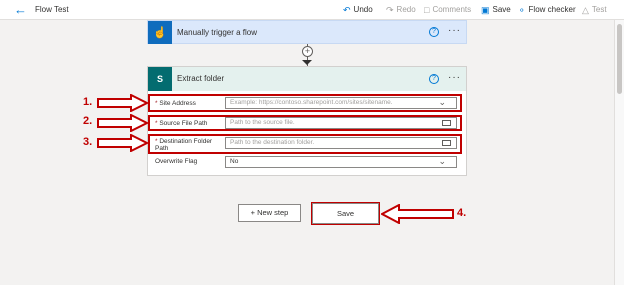 This screenshot has width=624, height=285. I want to click on new-step-button: + New step, so click(269, 213).